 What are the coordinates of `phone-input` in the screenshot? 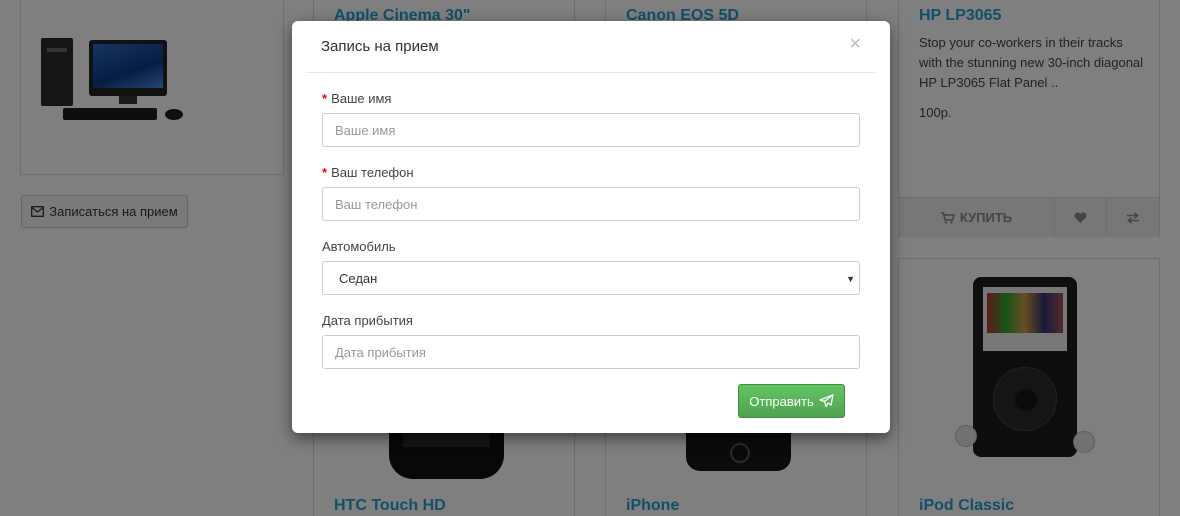 It's located at (591, 204).